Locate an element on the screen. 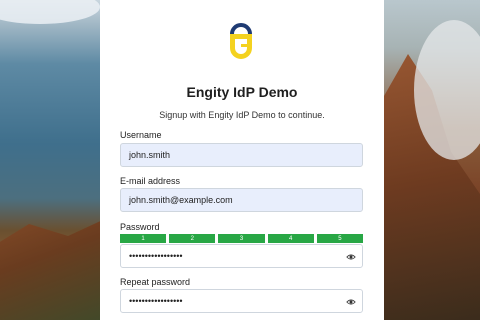 This screenshot has height=320, width=480. engity-logo is located at coordinates (241, 41).